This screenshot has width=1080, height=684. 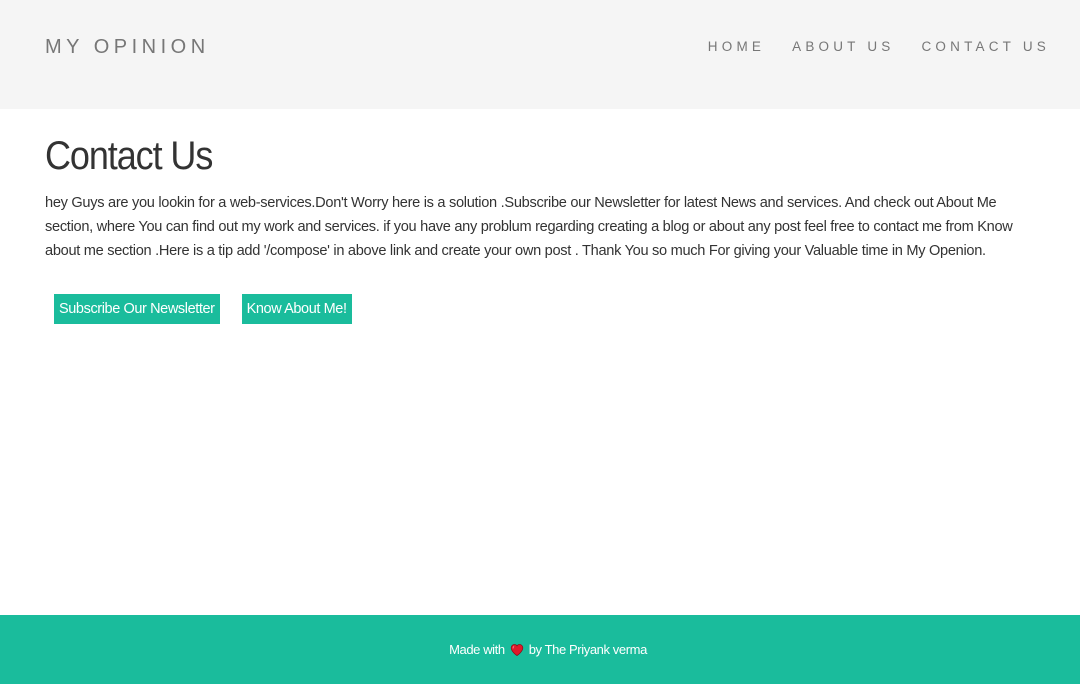 What do you see at coordinates (129, 156) in the screenshot?
I see `page-title: Contact Us` at bounding box center [129, 156].